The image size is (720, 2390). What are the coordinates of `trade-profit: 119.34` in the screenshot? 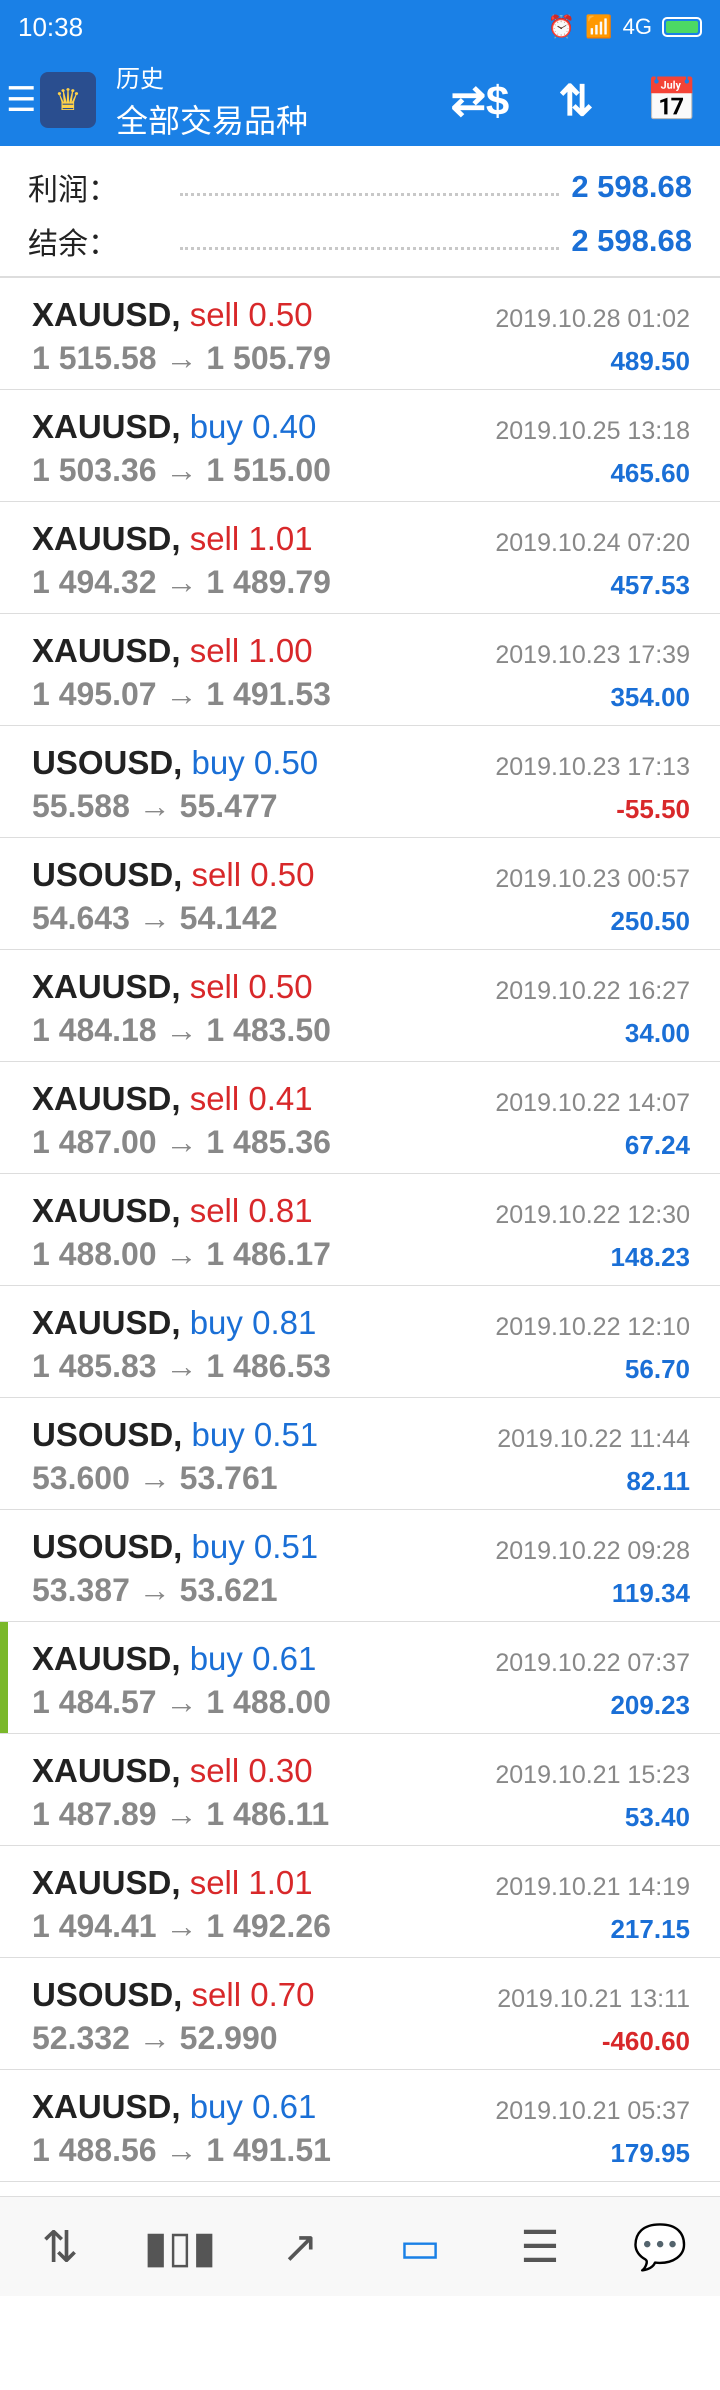 It's located at (650, 1593).